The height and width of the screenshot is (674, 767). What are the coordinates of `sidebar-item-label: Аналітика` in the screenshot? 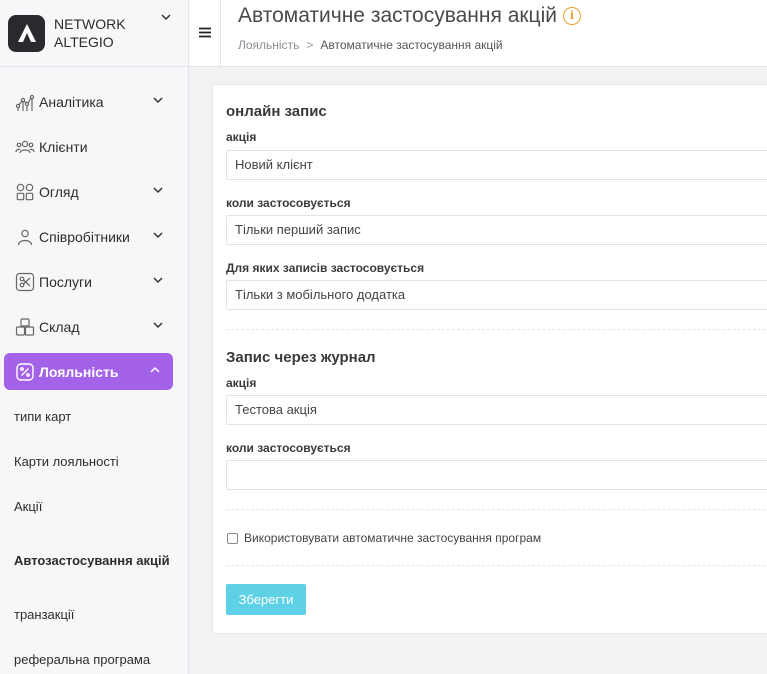 It's located at (71, 101).